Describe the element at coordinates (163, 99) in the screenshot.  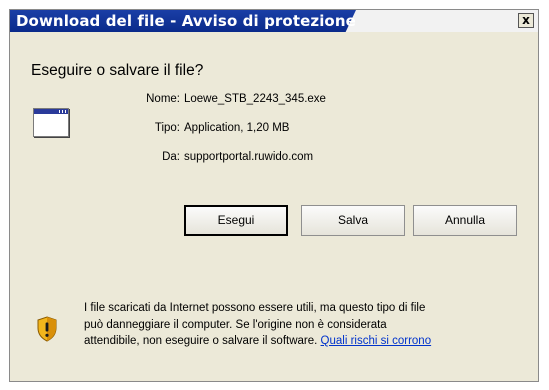
I see `file-name-label: Nome:` at that location.